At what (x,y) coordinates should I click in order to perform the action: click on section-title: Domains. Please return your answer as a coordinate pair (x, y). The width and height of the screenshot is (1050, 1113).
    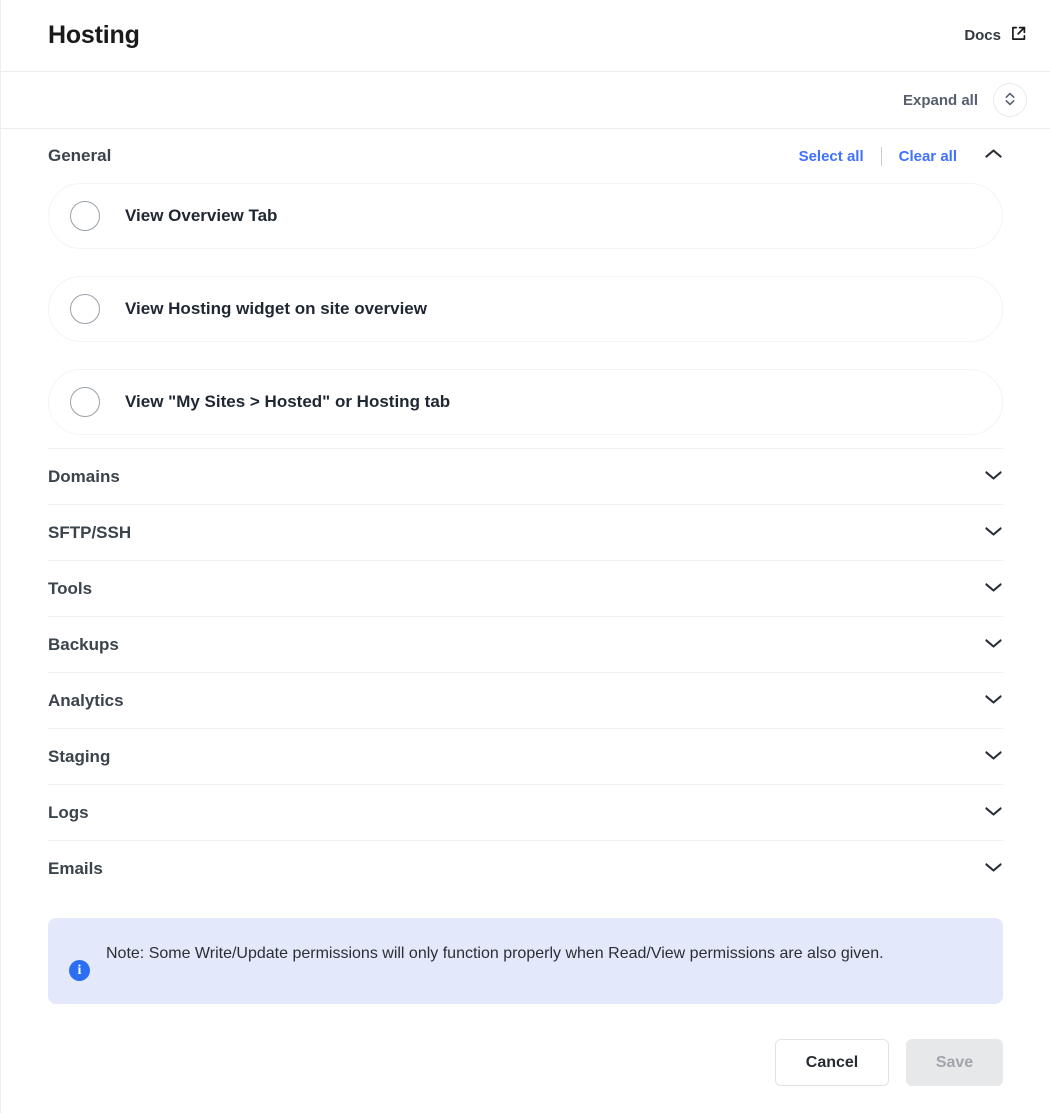
    Looking at the image, I should click on (84, 476).